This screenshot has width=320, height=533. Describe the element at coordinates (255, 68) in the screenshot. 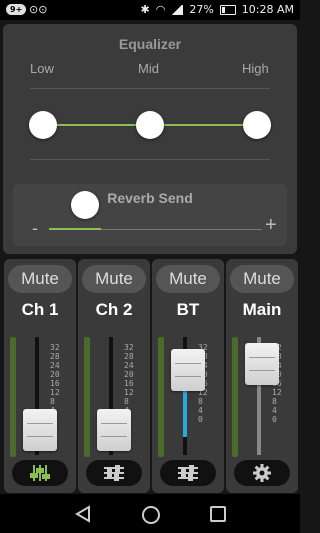

I see `eq-label-high: High` at that location.